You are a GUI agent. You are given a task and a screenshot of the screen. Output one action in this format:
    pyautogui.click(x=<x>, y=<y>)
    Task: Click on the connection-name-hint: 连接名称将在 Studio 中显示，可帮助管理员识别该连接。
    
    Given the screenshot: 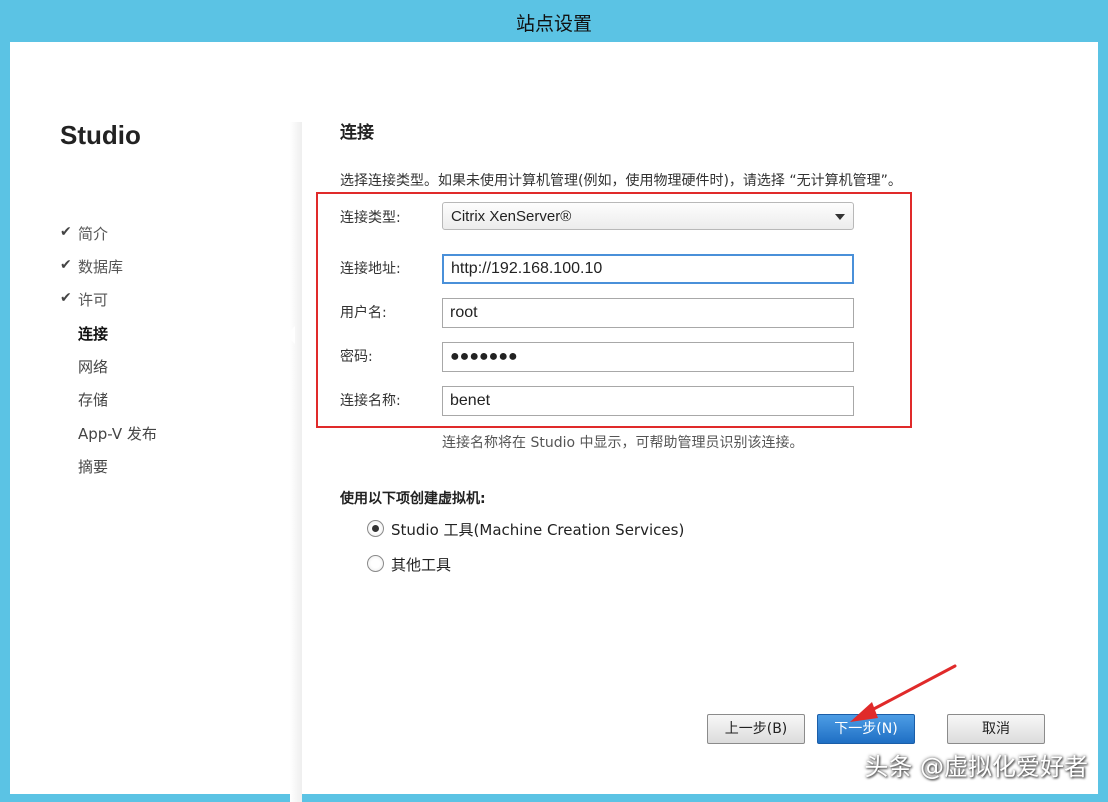 What is the action you would take?
    pyautogui.click(x=623, y=443)
    